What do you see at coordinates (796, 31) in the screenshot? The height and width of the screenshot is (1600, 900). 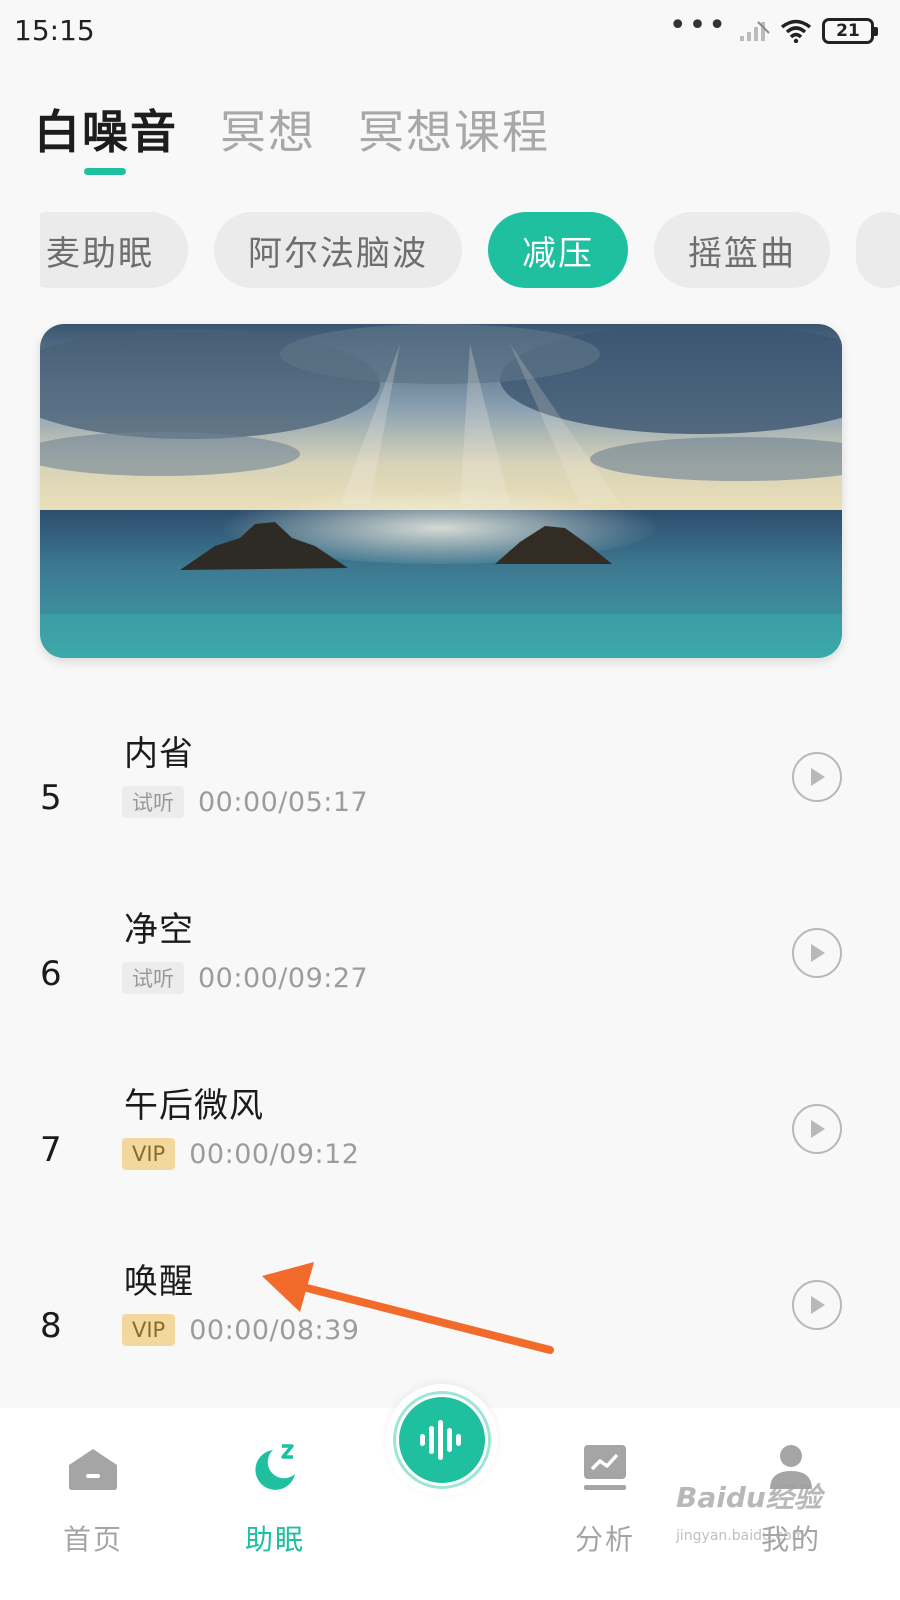 I see `wifi-icon` at bounding box center [796, 31].